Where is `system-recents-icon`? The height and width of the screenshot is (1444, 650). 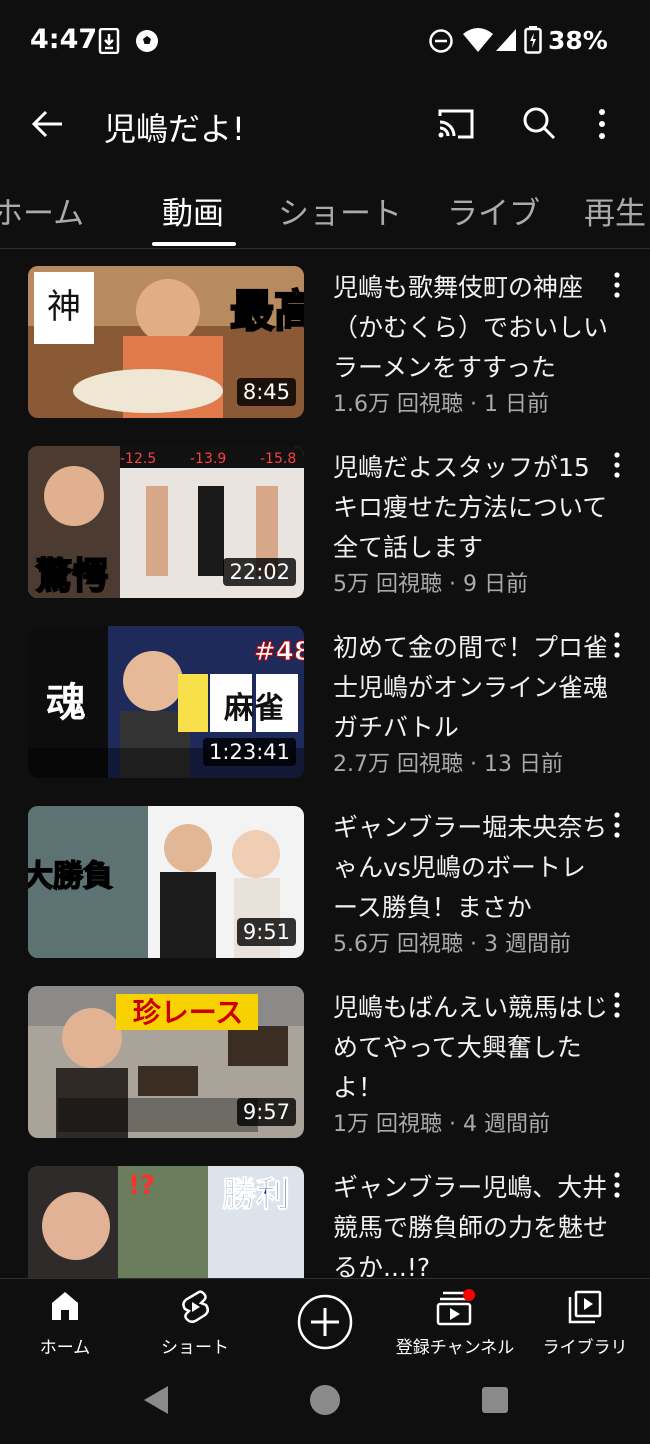 system-recents-icon is located at coordinates (495, 1402).